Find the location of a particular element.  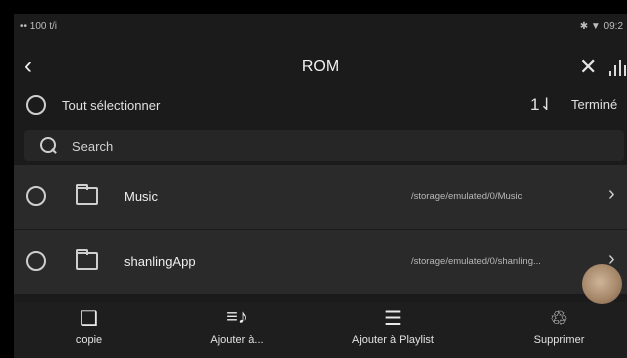

trash-icon: ♲ is located at coordinates (559, 319).